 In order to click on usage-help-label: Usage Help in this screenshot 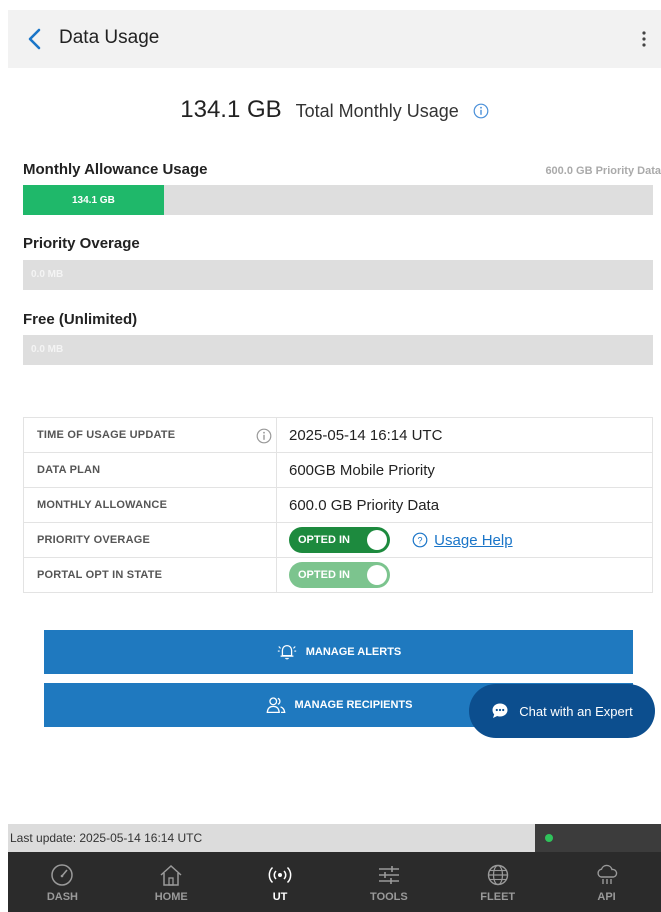, I will do `click(473, 540)`.